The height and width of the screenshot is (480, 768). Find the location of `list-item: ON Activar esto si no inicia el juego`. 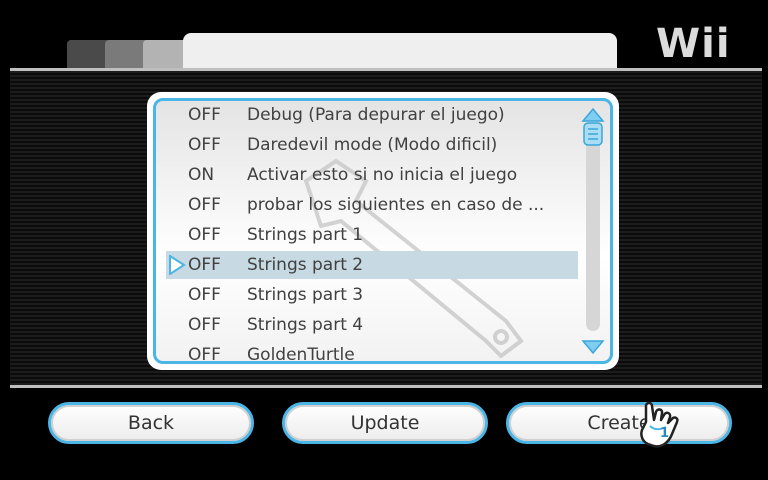

list-item: ON Activar esto si no inicia el juego is located at coordinates (372, 175).